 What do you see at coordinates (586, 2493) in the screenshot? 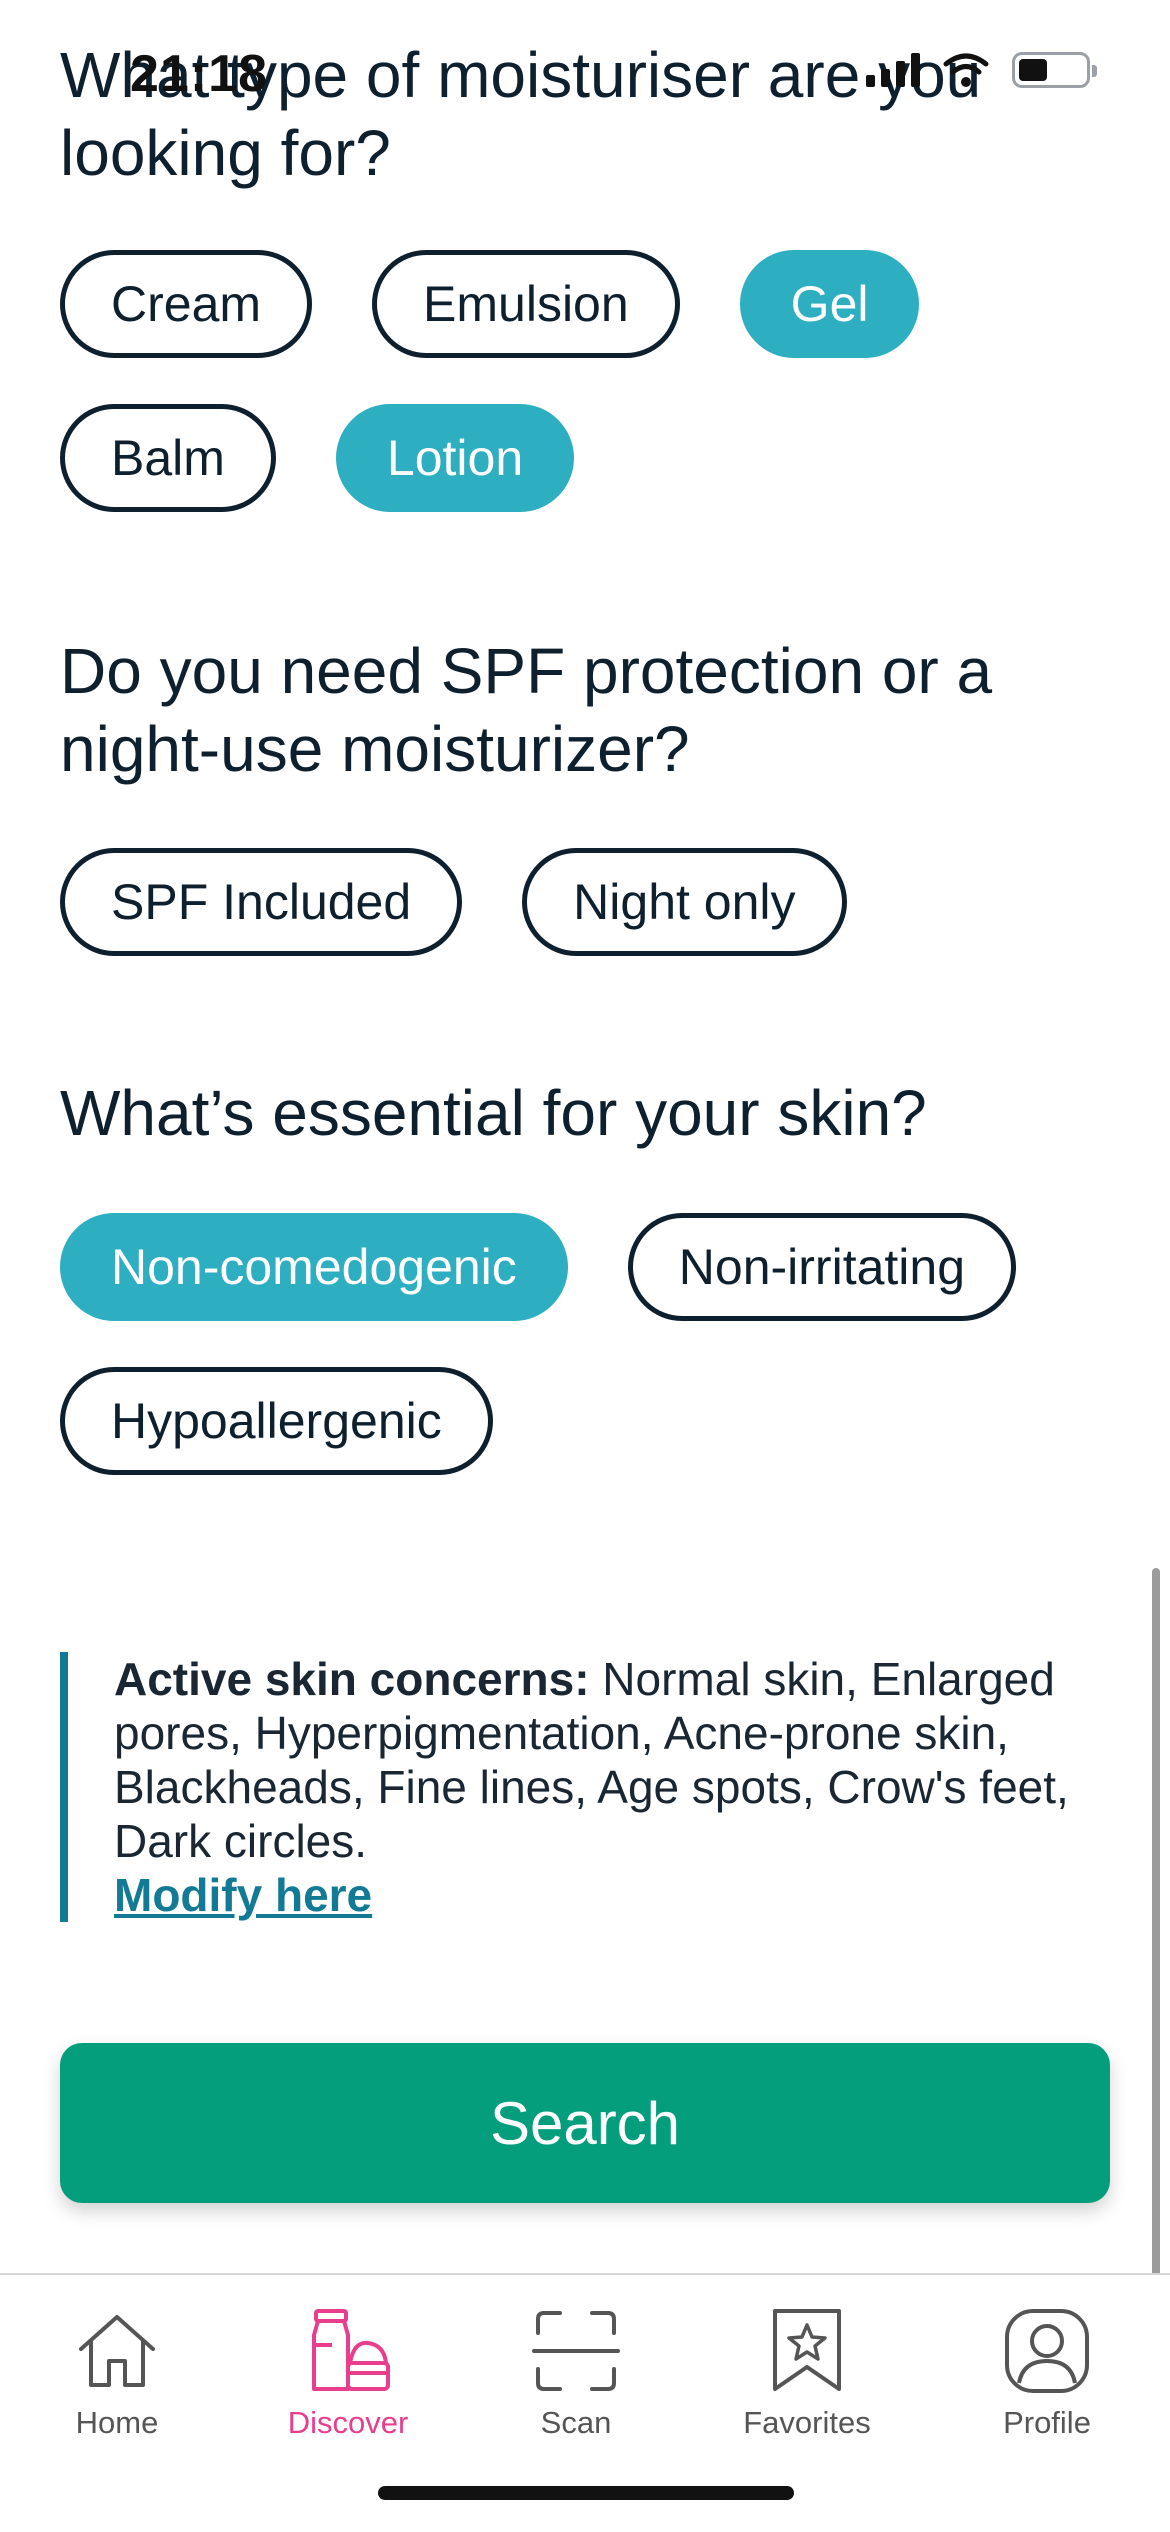
I see `home-indicator` at bounding box center [586, 2493].